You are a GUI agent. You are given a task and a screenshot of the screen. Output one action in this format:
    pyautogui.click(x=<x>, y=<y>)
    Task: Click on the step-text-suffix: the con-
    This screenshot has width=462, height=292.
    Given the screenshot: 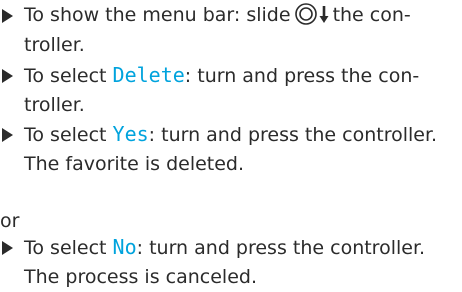 What is the action you would take?
    pyautogui.click(x=371, y=15)
    